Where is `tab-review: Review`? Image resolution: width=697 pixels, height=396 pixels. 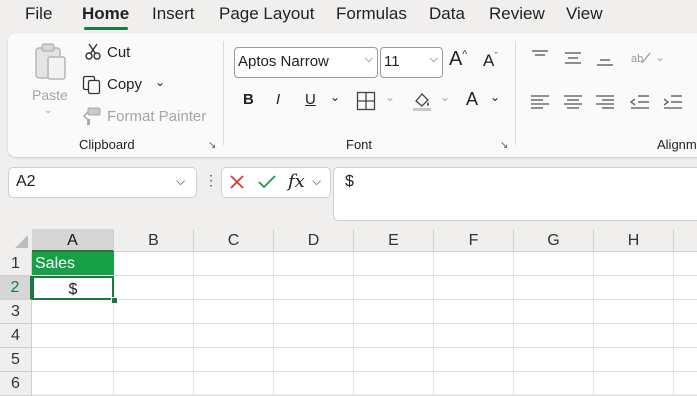 tab-review: Review is located at coordinates (517, 14).